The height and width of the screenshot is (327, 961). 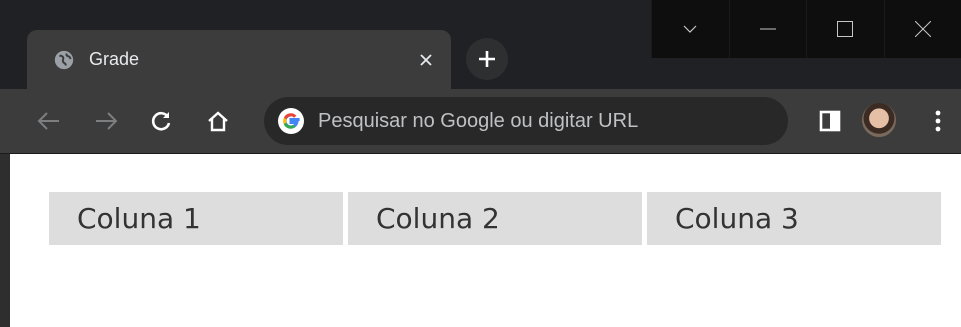 I want to click on back-button, so click(x=49, y=121).